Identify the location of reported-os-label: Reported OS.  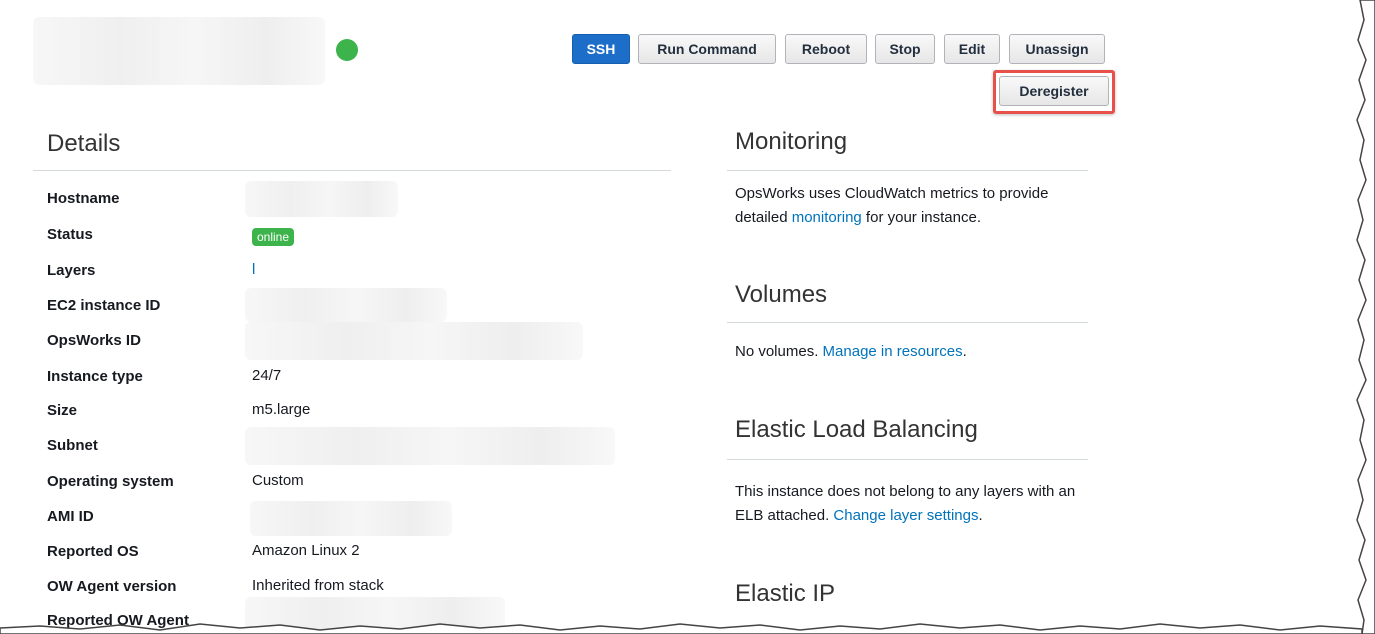
(93, 551).